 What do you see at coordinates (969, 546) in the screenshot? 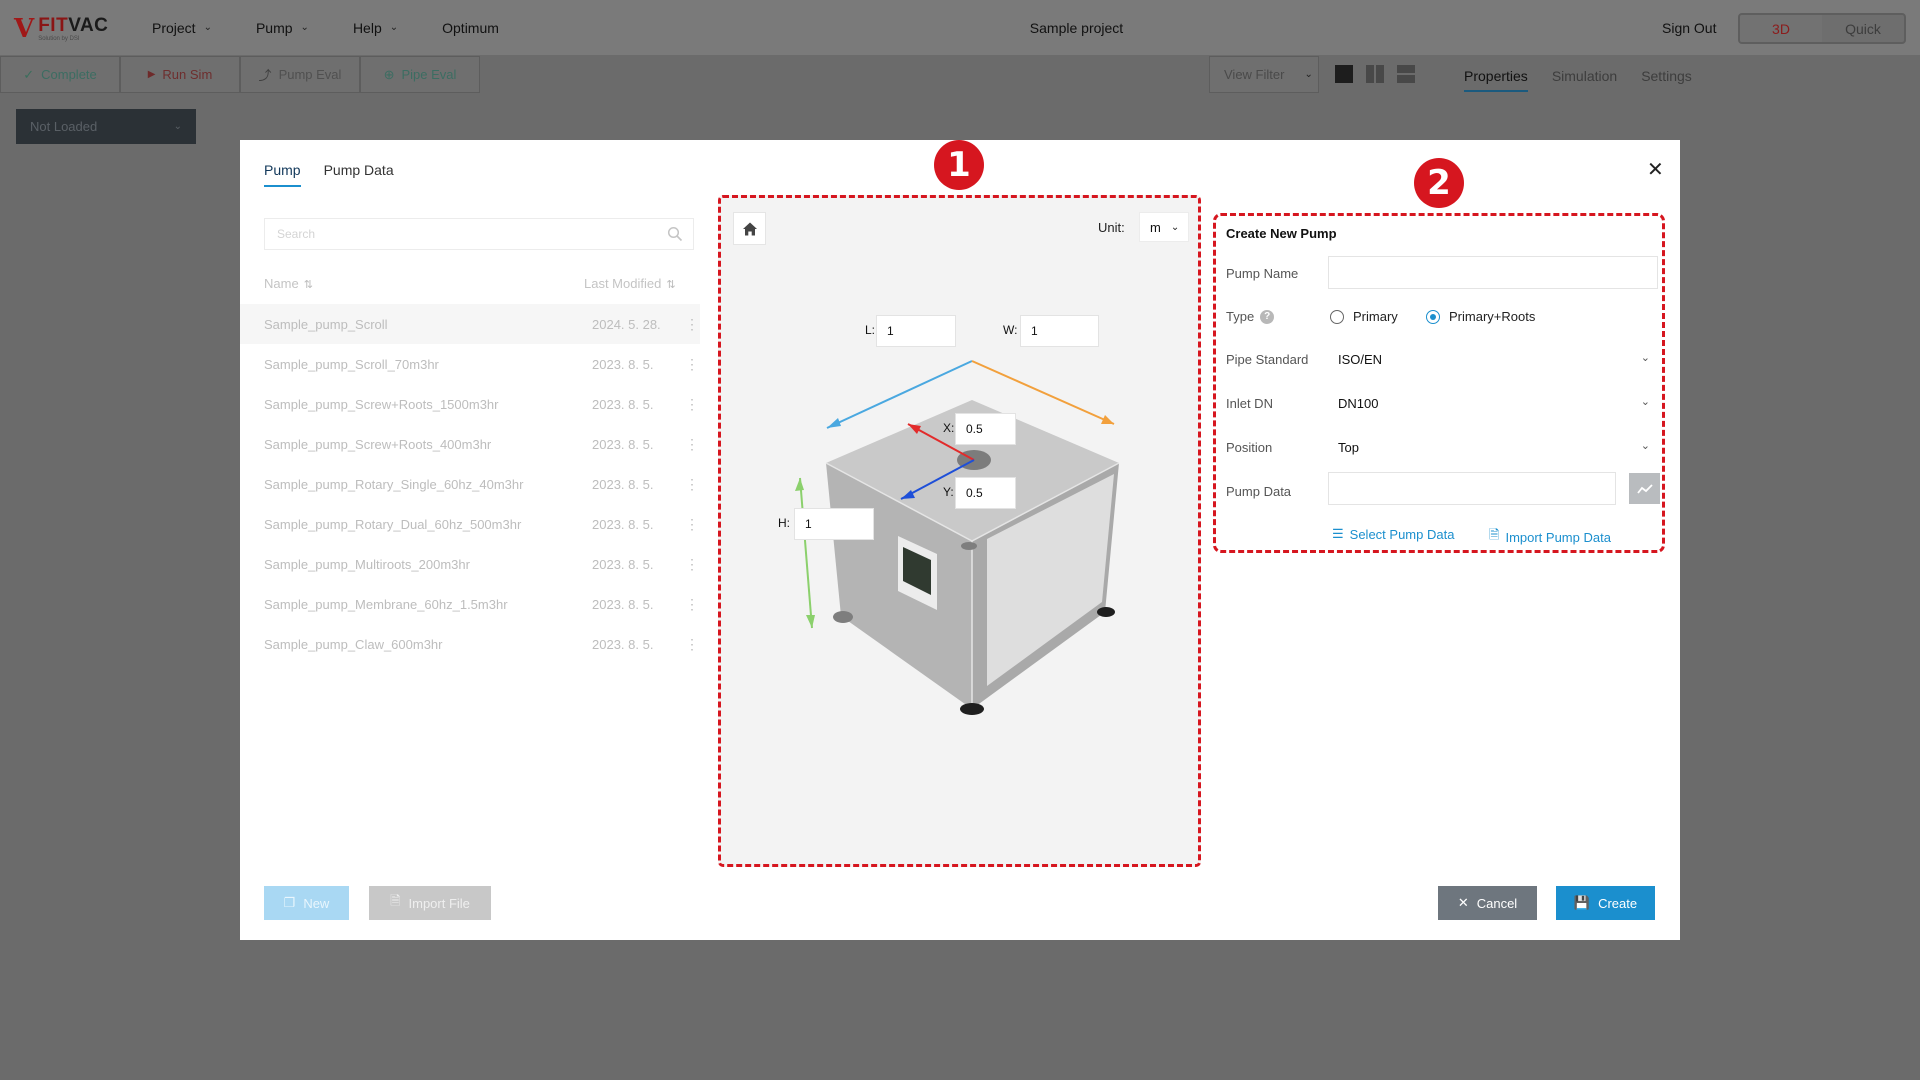
I see `box-foot-back` at bounding box center [969, 546].